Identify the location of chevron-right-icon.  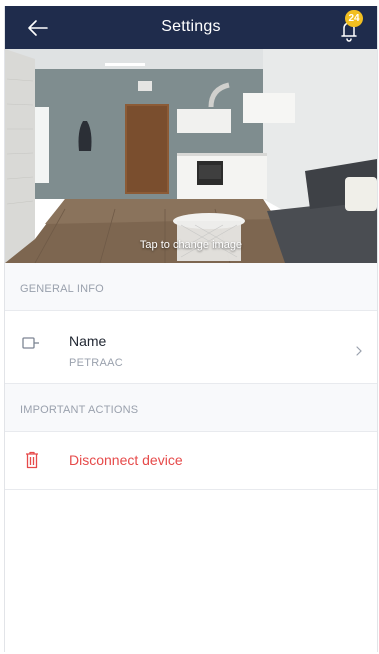
(359, 352).